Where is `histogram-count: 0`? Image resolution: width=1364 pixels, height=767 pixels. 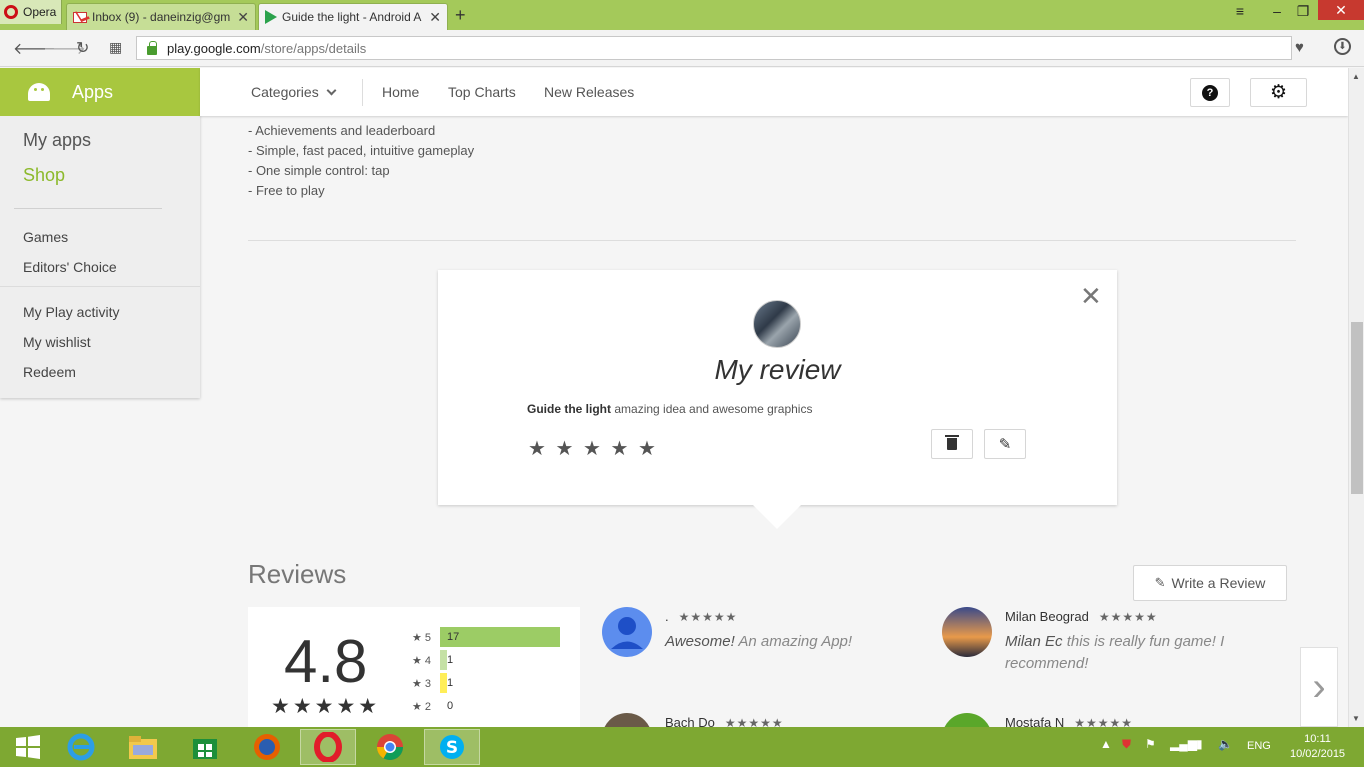
histogram-count: 0 is located at coordinates (450, 706).